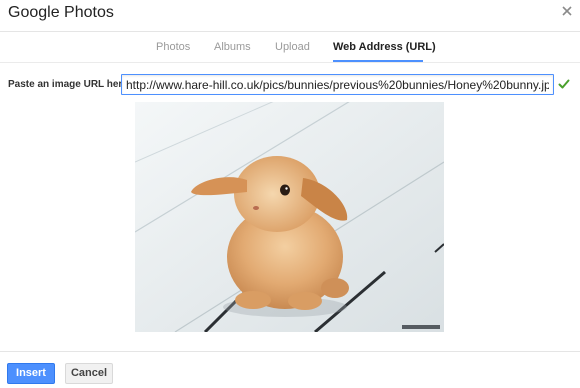 This screenshot has height=388, width=580. What do you see at coordinates (567, 11) in the screenshot?
I see `close-icon` at bounding box center [567, 11].